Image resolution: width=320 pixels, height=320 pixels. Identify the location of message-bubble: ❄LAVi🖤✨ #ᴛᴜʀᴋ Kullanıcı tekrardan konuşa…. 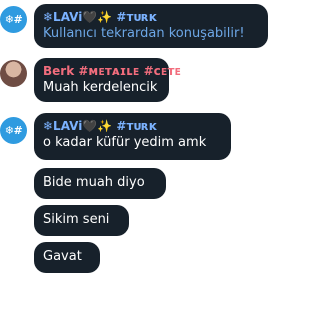
(151, 26).